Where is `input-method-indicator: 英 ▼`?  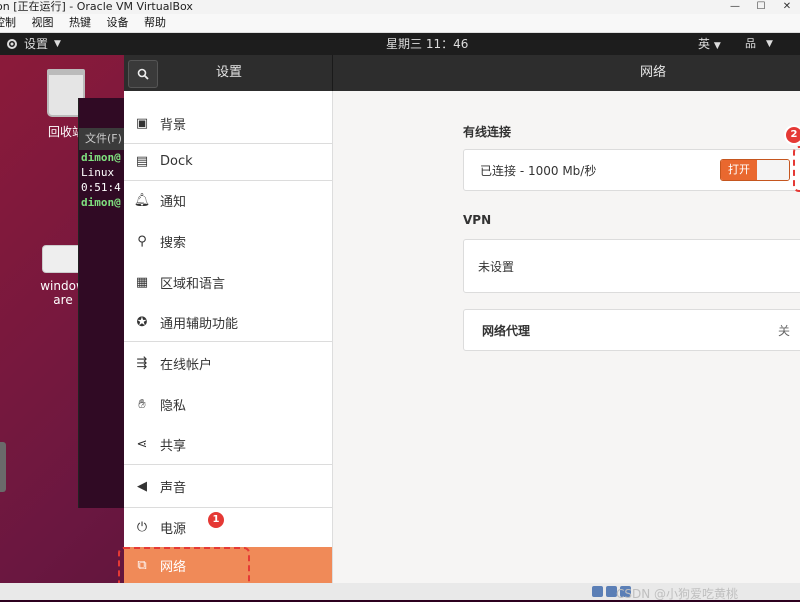 input-method-indicator: 英 ▼ is located at coordinates (709, 45).